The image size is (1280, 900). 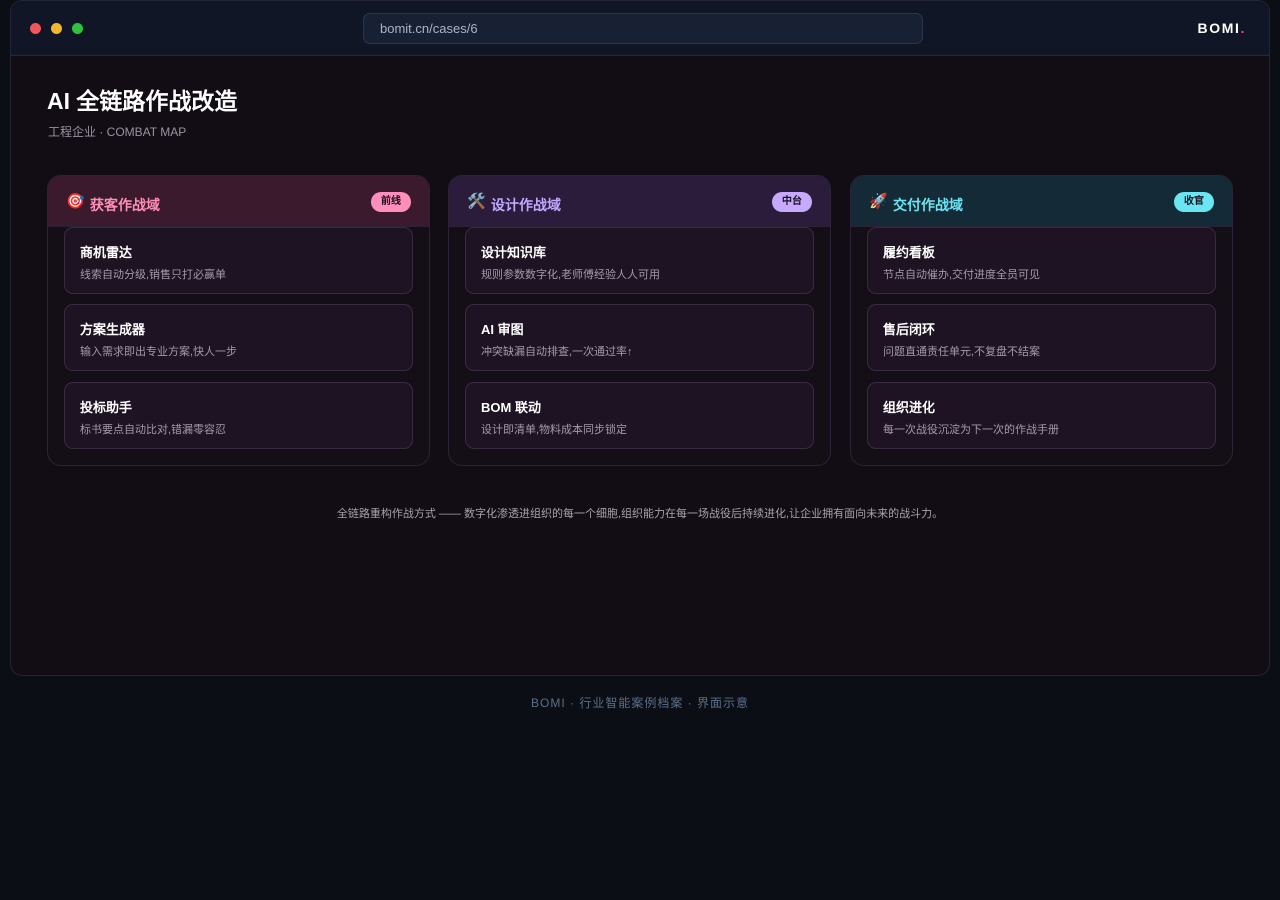 I want to click on column-badge: 前线, so click(x=391, y=202).